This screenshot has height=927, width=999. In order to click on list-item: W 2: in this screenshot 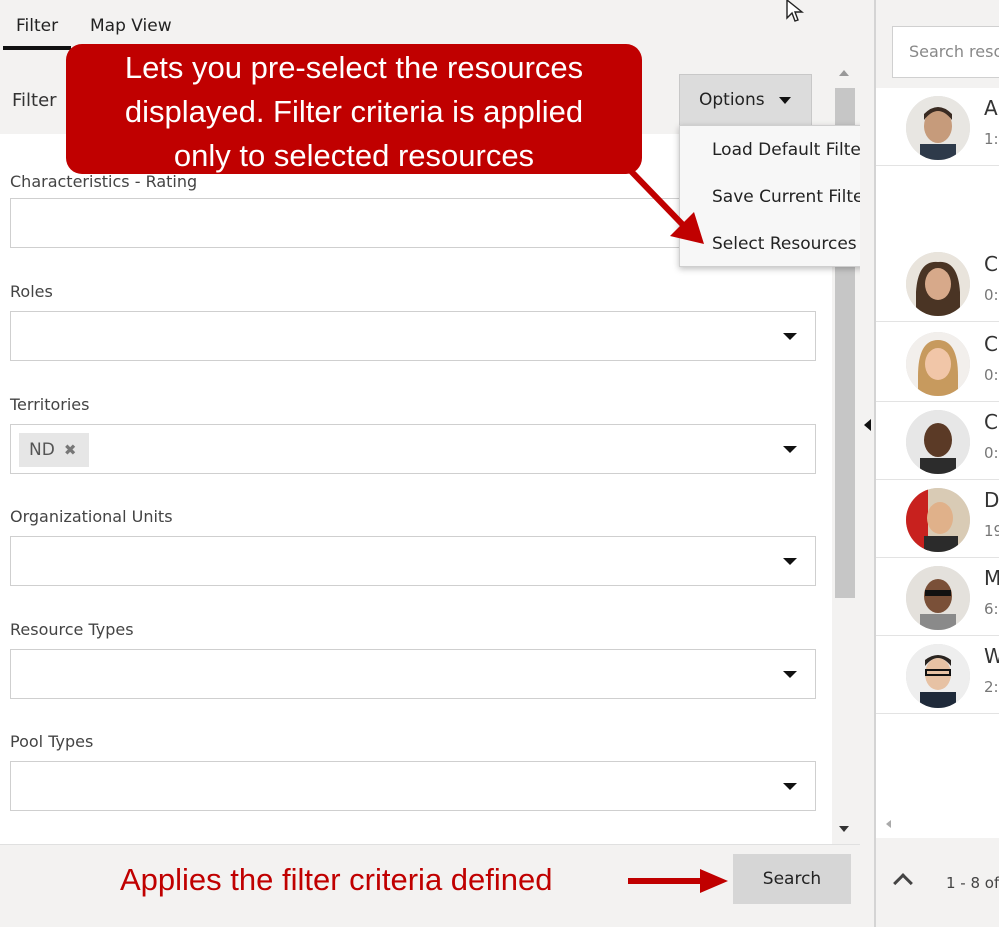, I will do `click(937, 675)`.